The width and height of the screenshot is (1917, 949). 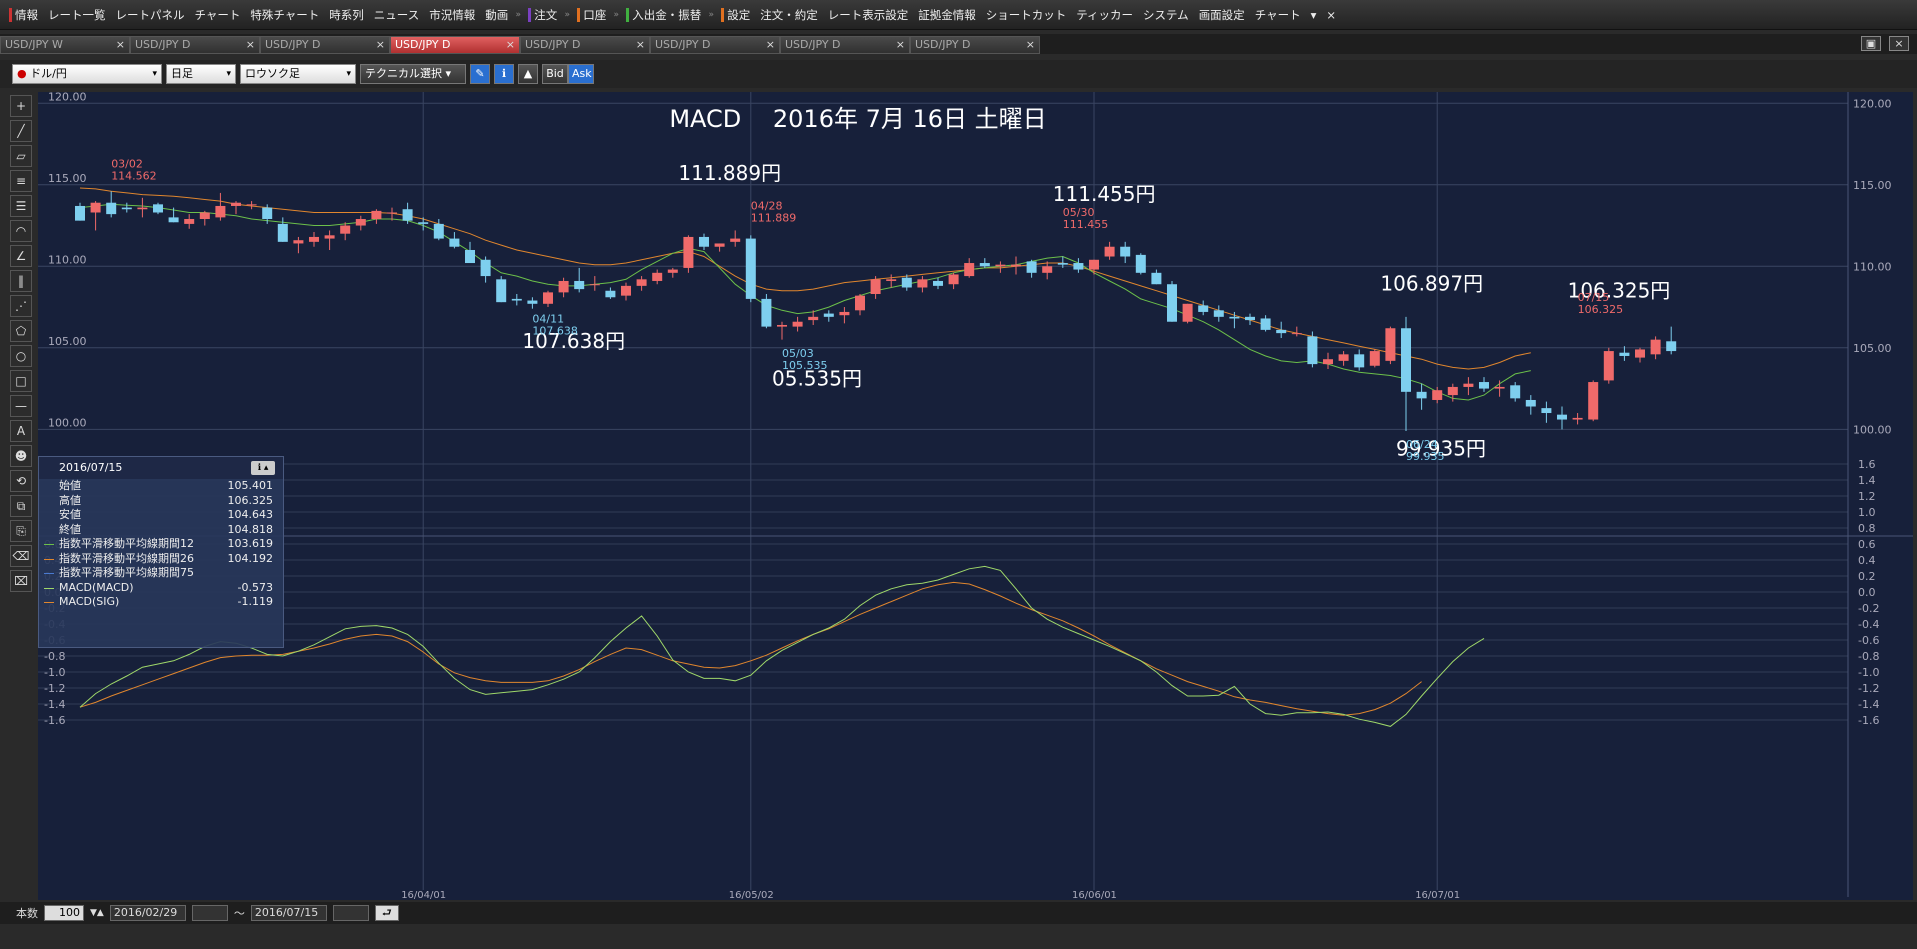 What do you see at coordinates (1867, 528) in the screenshot?
I see `macd-tick-label: 0.8` at bounding box center [1867, 528].